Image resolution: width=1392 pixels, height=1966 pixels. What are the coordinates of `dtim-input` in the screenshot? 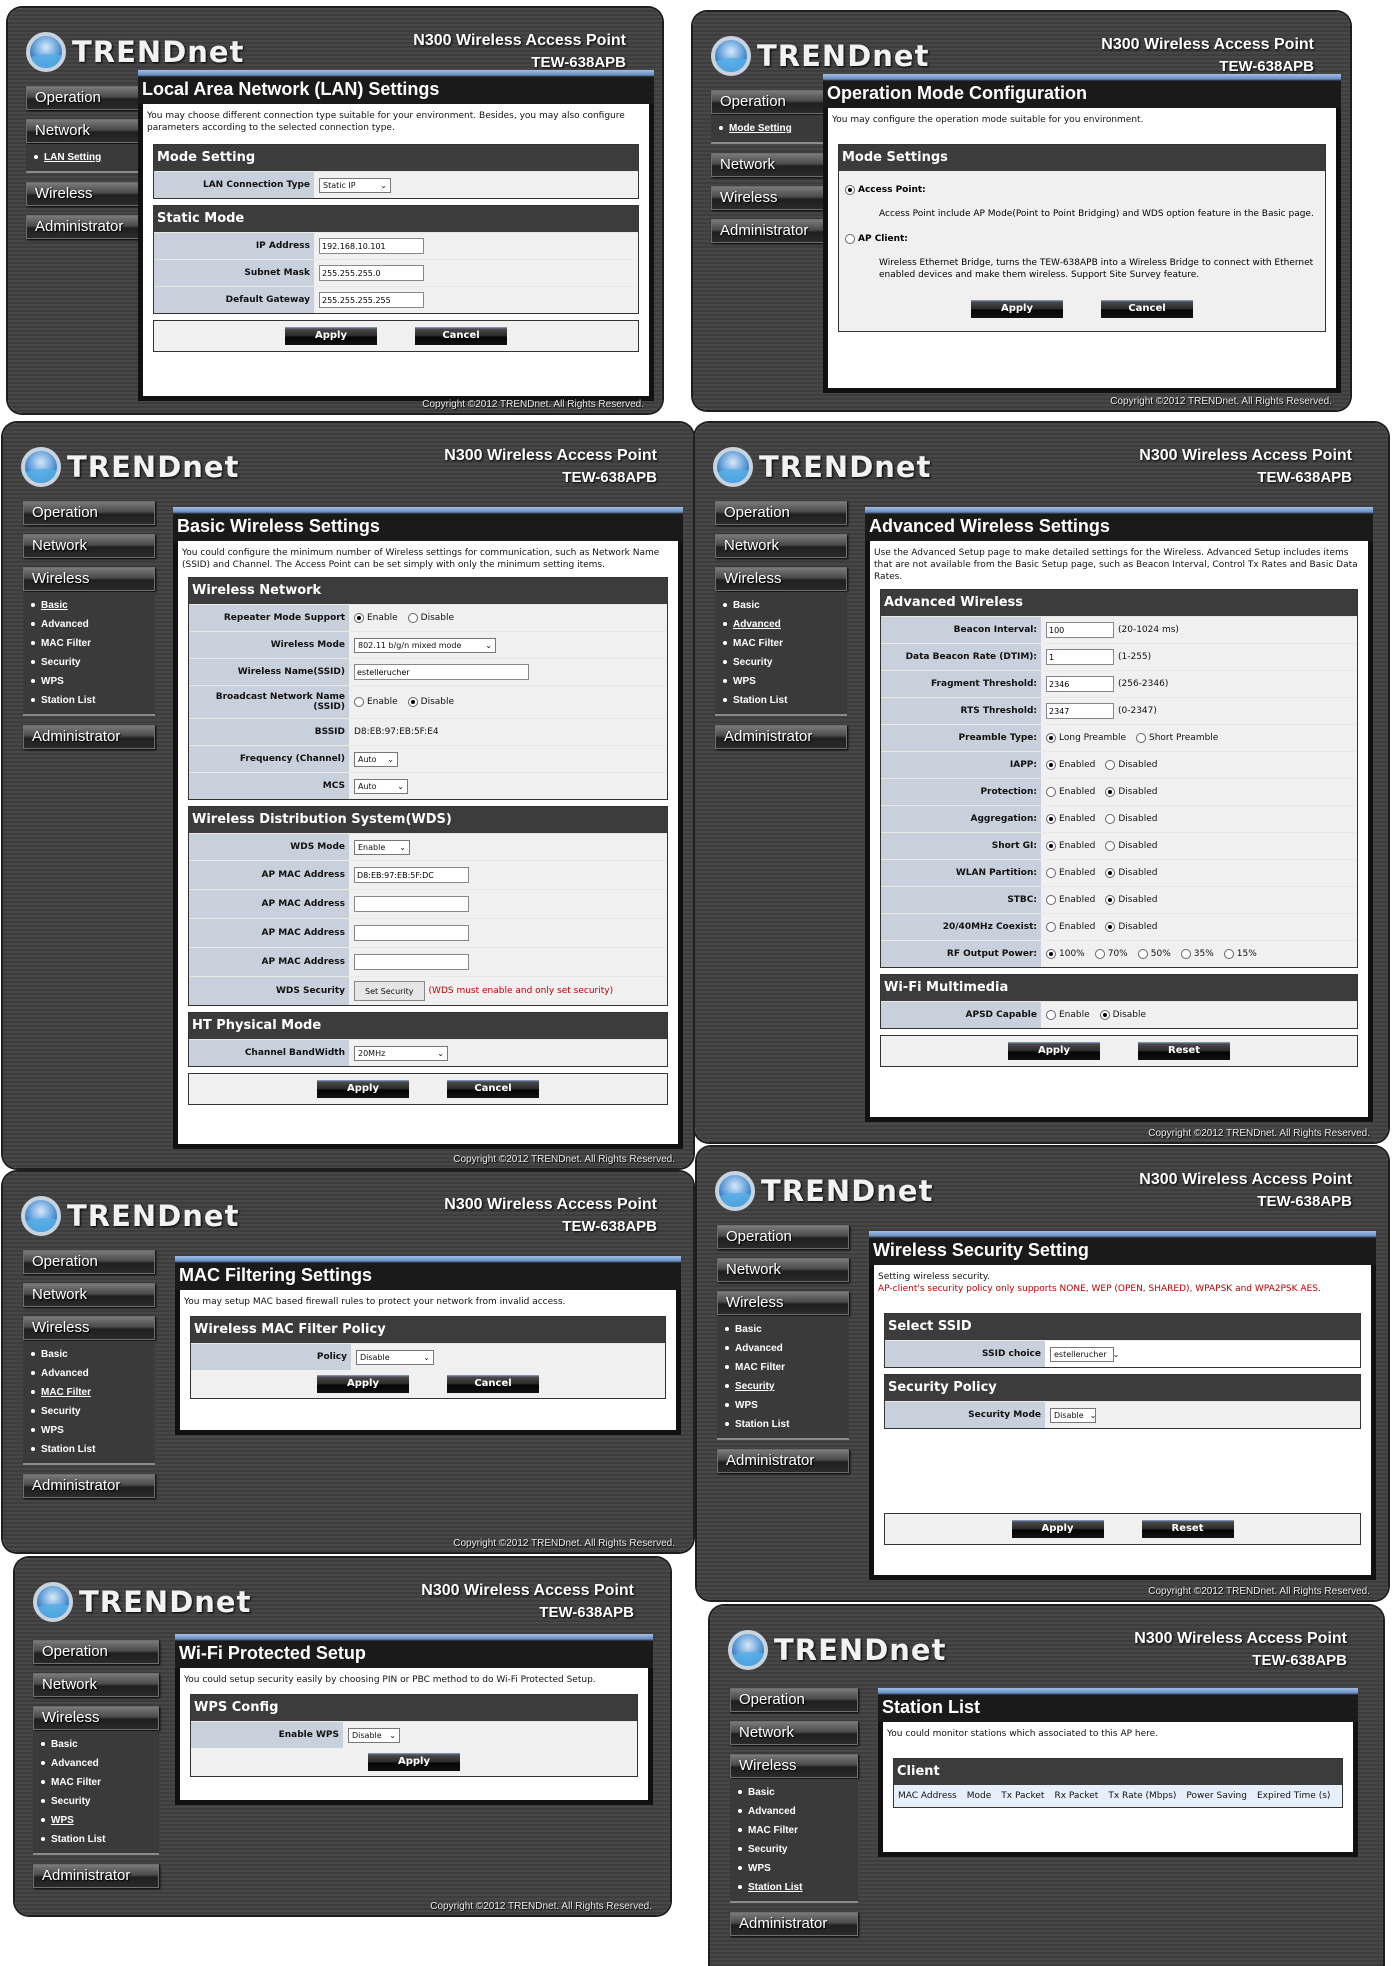 It's located at (1080, 657).